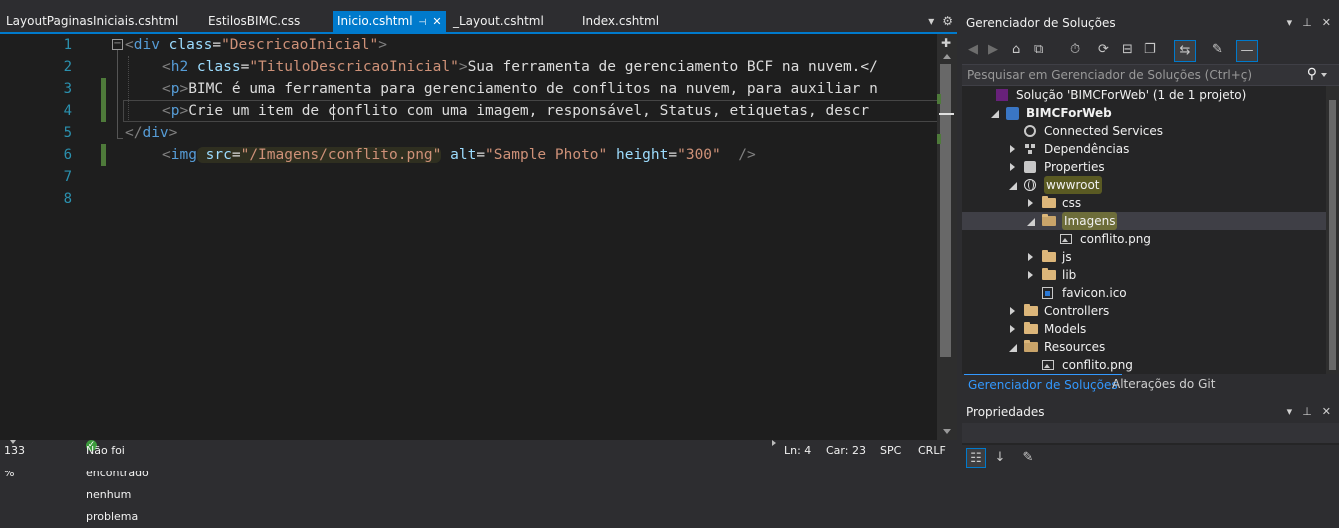 The height and width of the screenshot is (528, 1339). What do you see at coordinates (1127, 50) in the screenshot?
I see `collapse-all-icon: ⊟` at bounding box center [1127, 50].